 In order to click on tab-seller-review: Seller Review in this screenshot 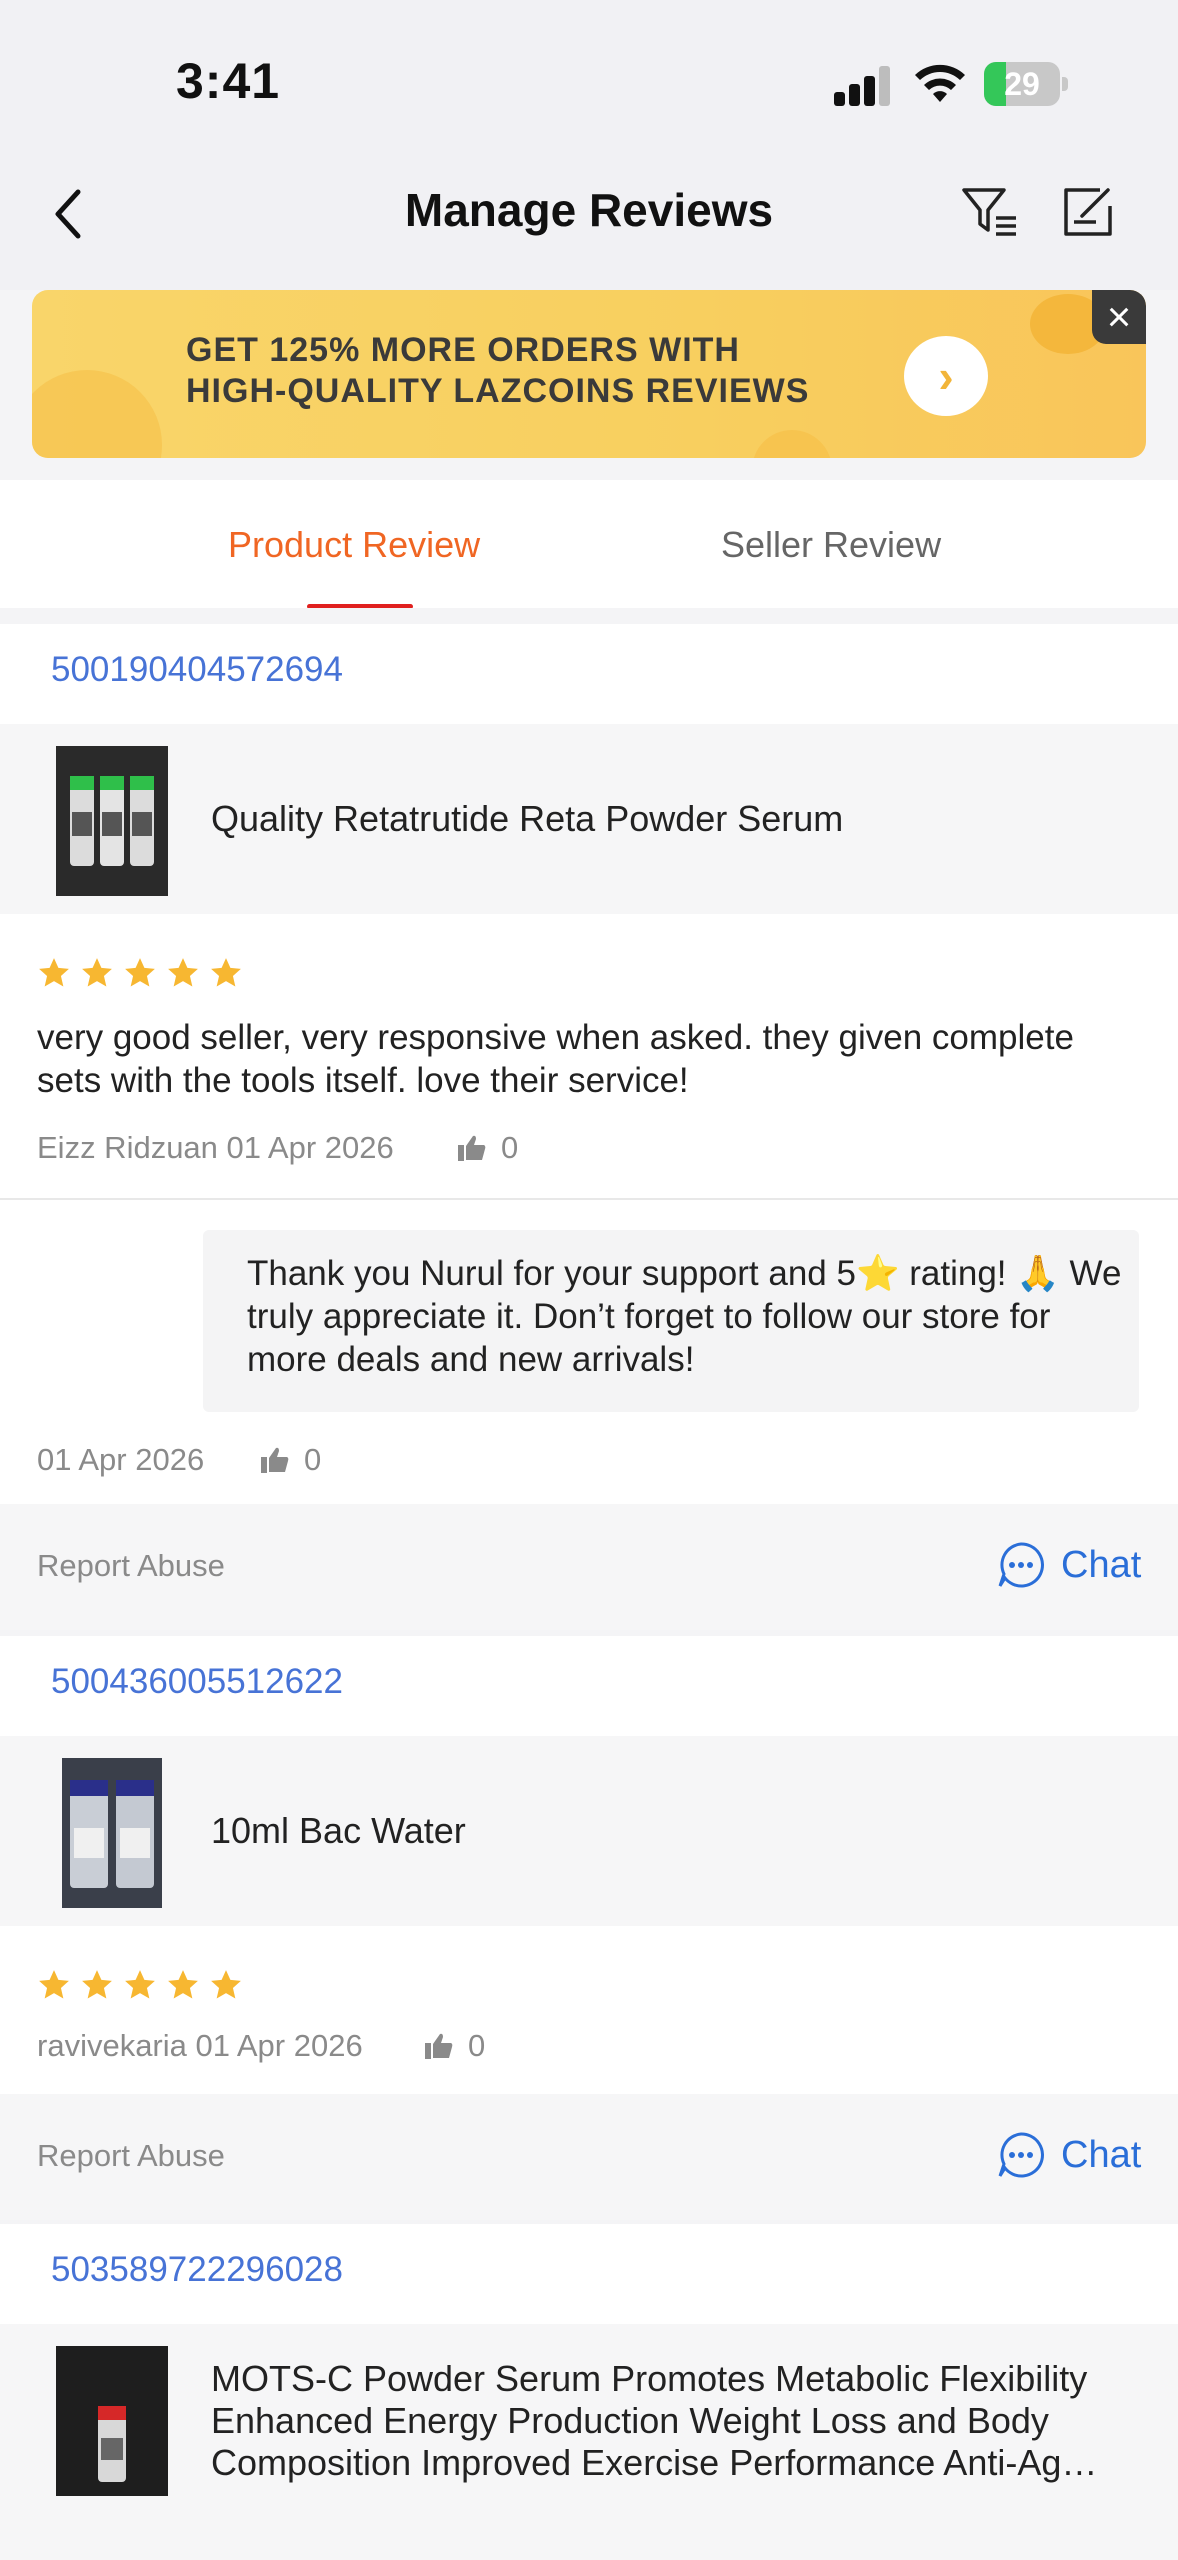, I will do `click(831, 545)`.